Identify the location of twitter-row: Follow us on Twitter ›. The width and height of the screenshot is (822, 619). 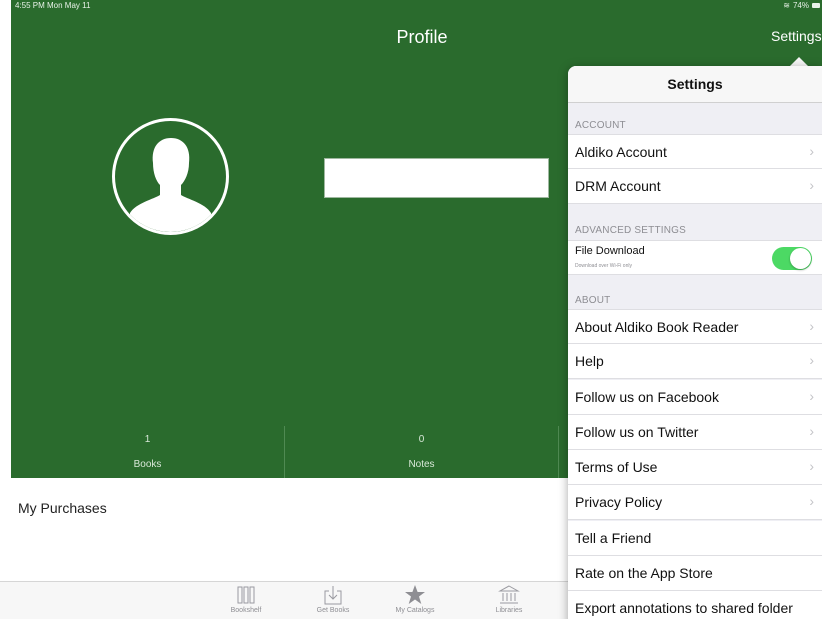
(695, 432).